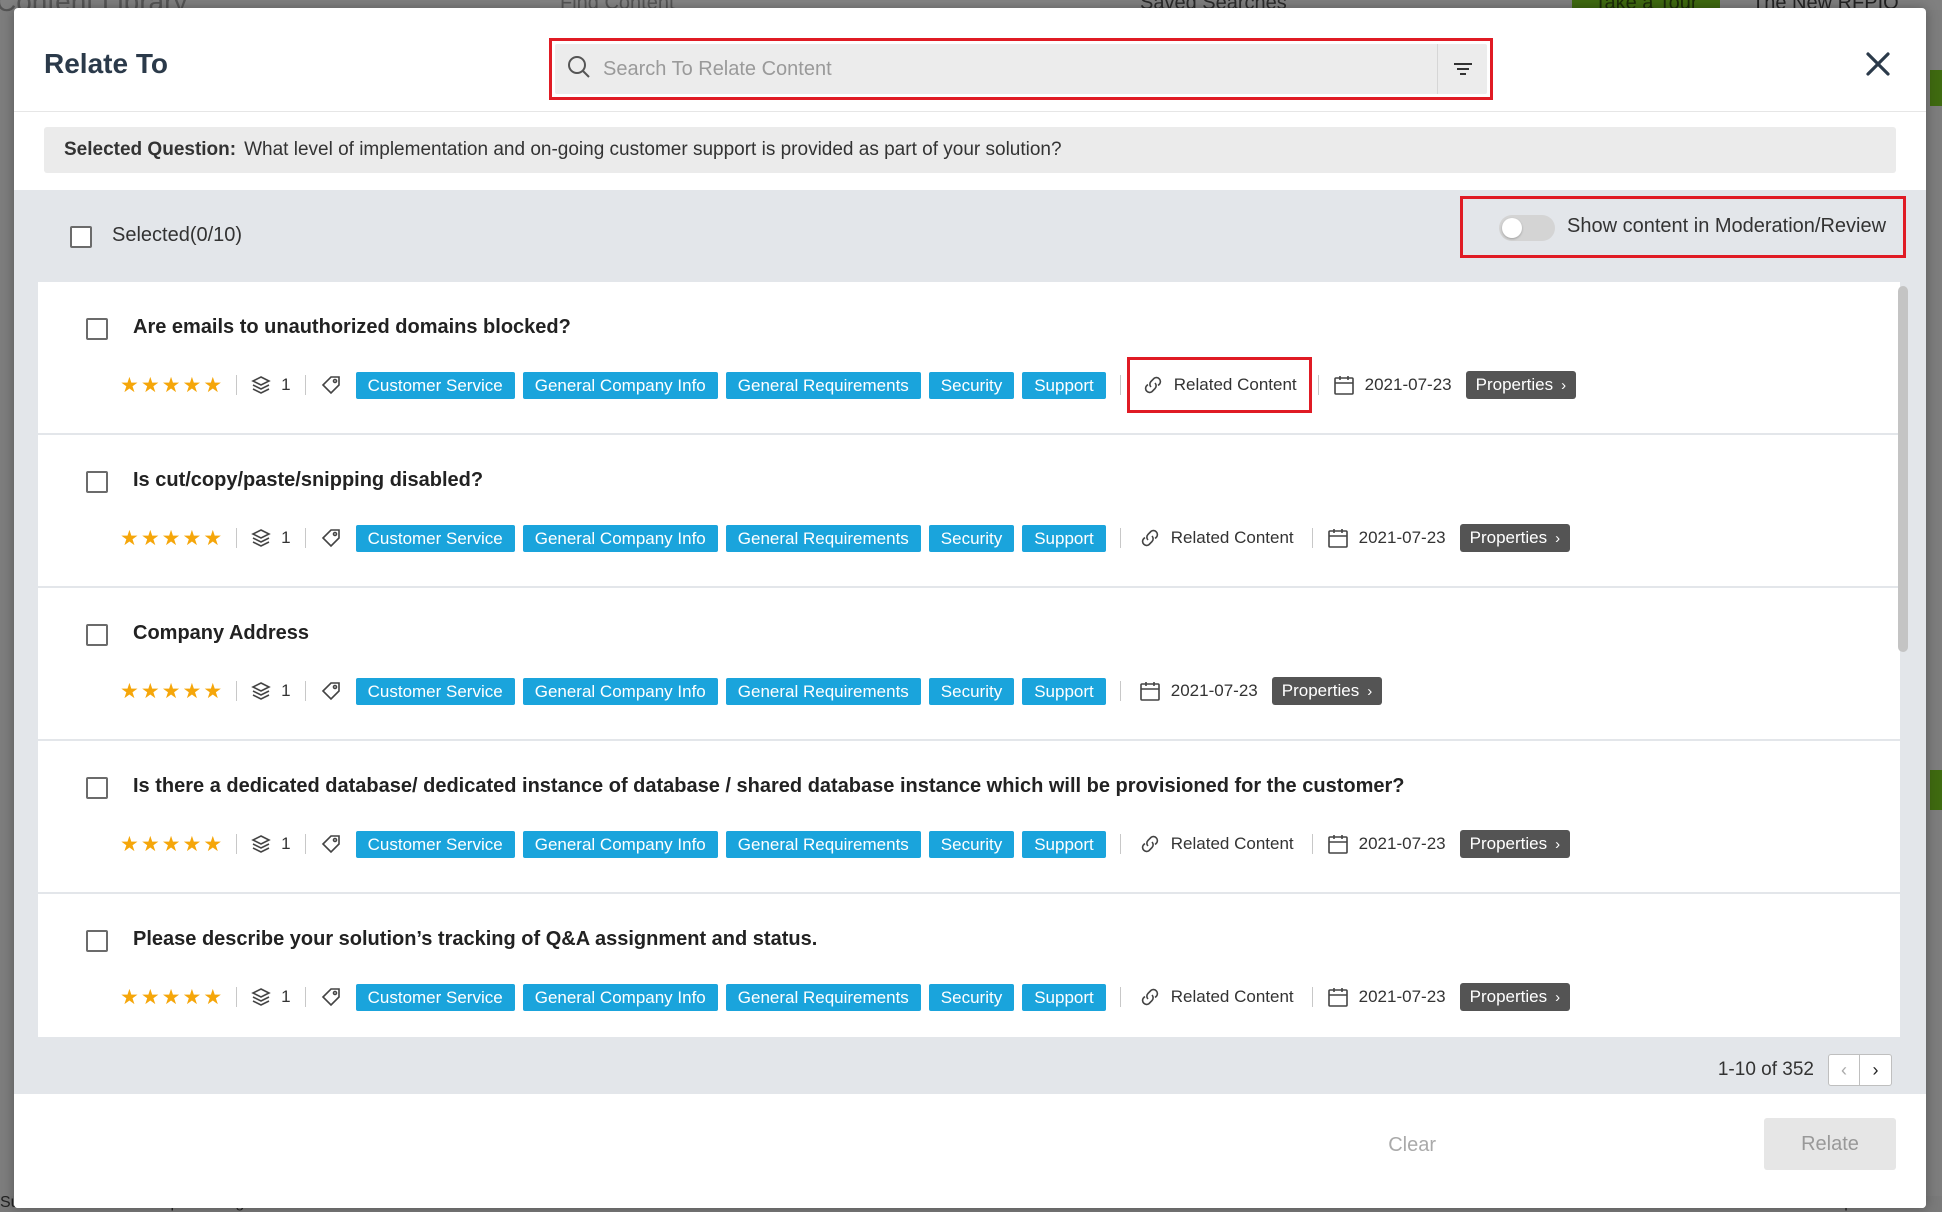 The width and height of the screenshot is (1942, 1212). Describe the element at coordinates (1805, 1070) in the screenshot. I see `pagination: 1-10 of 352 ‹ ›` at that location.